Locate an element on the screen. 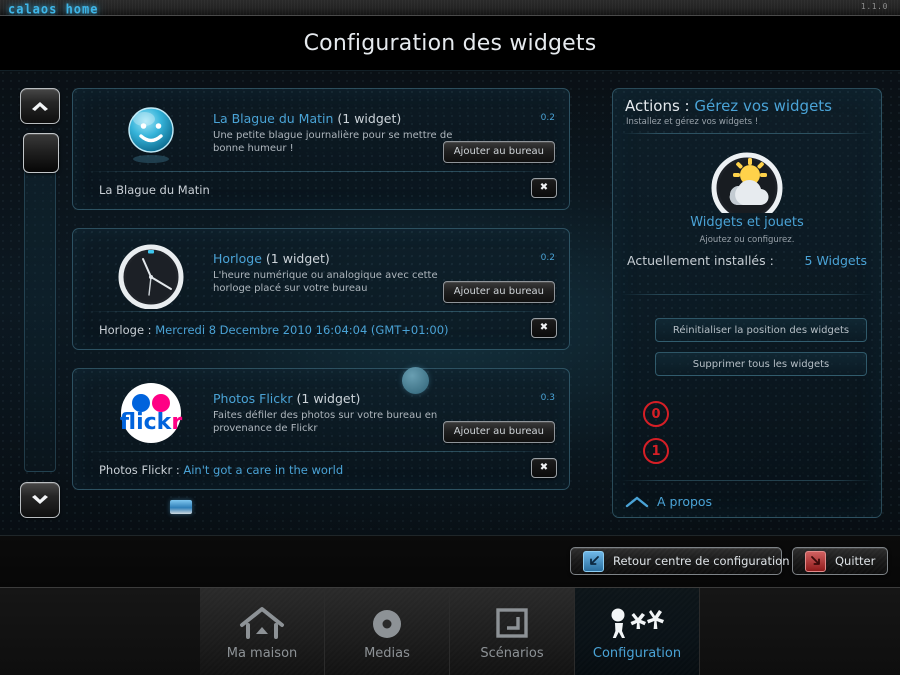 Image resolution: width=900 pixels, height=675 pixels. reset-widget-positions-button: Réinitialiser la position des widgets is located at coordinates (761, 330).